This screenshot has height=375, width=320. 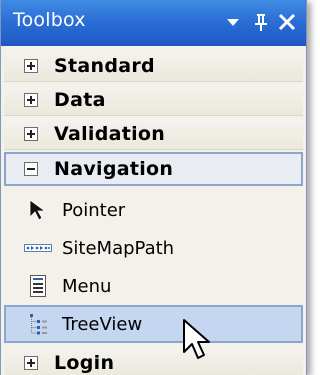 What do you see at coordinates (38, 210) in the screenshot?
I see `pointer-icon` at bounding box center [38, 210].